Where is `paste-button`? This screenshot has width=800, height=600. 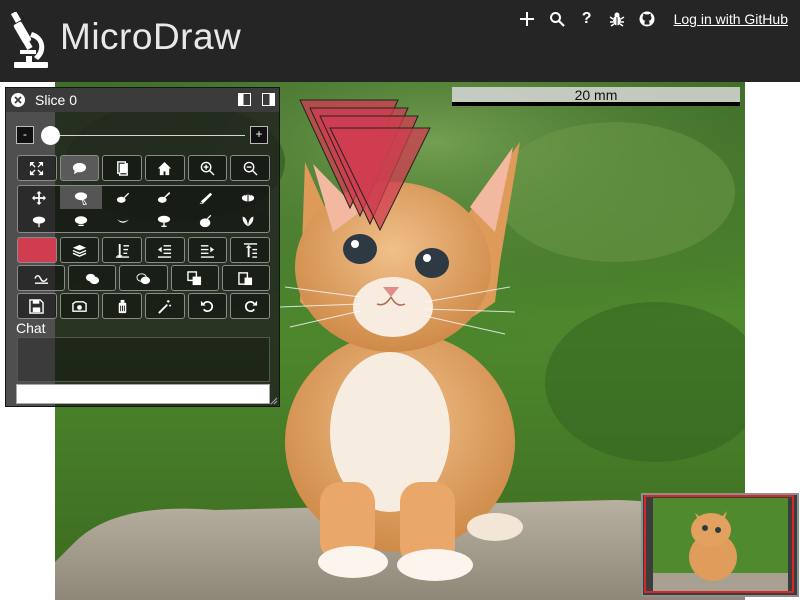 paste-button is located at coordinates (246, 278).